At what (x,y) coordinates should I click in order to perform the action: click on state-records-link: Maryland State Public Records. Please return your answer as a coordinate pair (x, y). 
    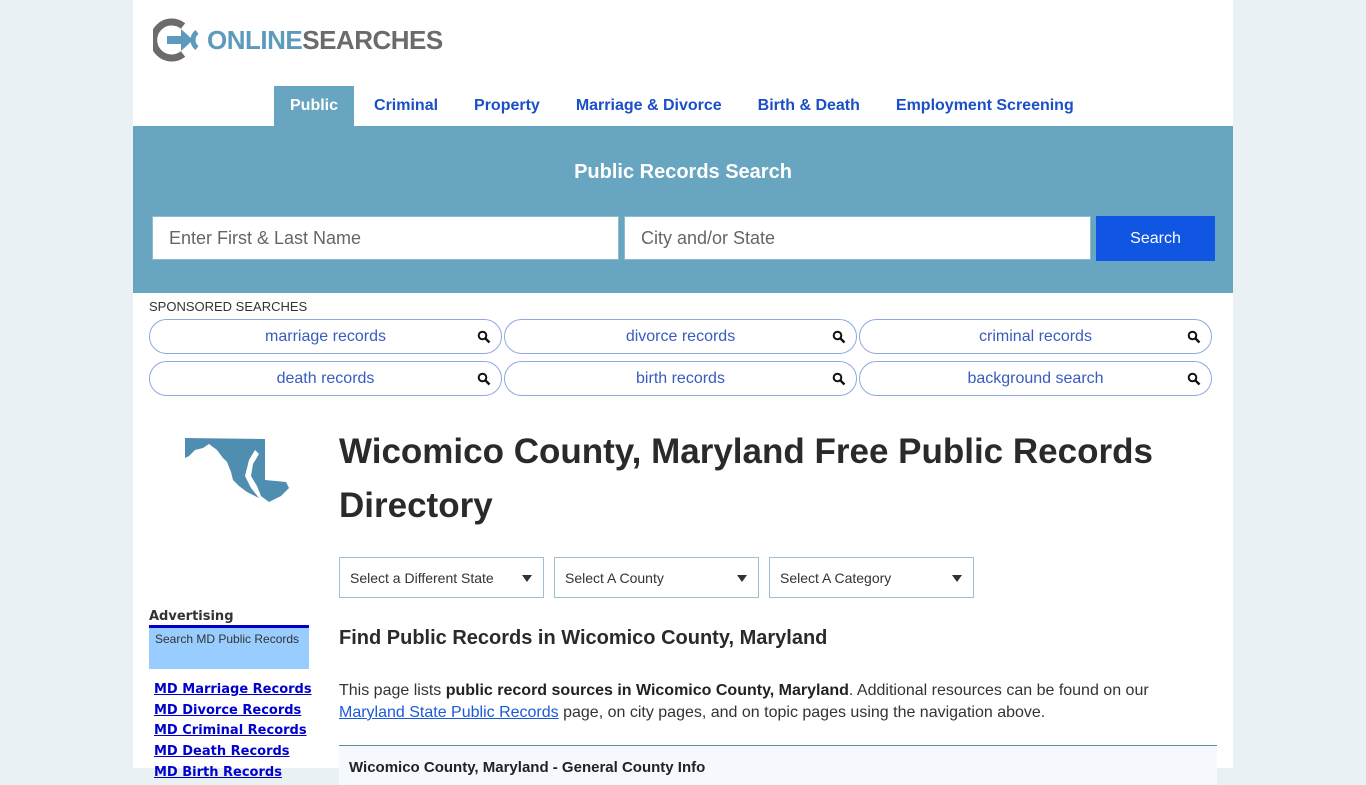
    Looking at the image, I should click on (449, 712).